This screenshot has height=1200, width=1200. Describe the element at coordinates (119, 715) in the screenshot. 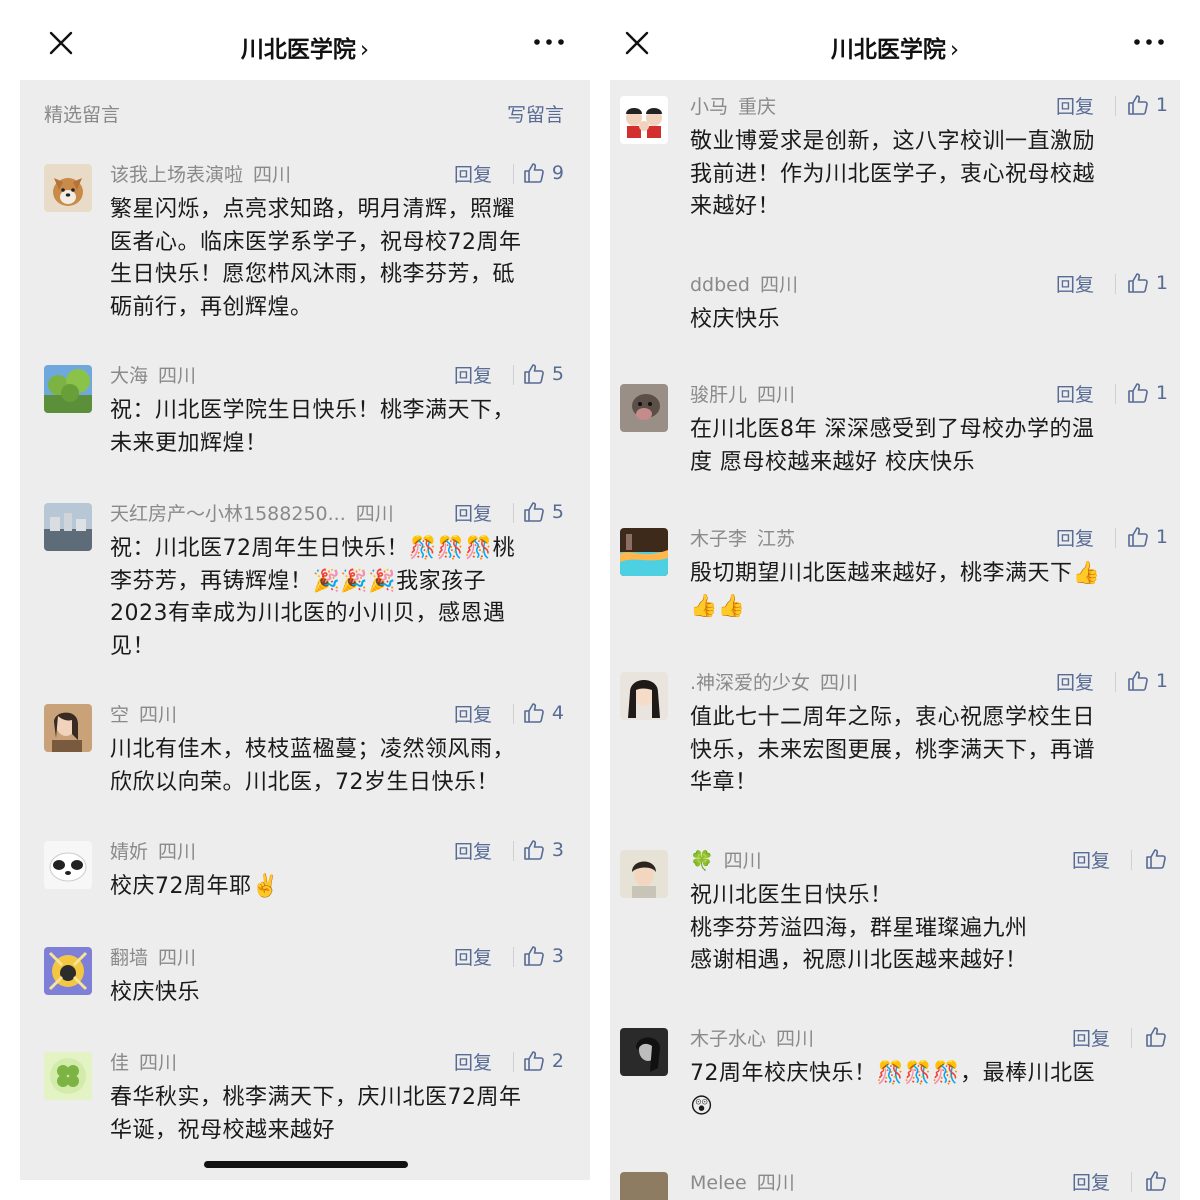

I see `commenter-name: 空` at that location.